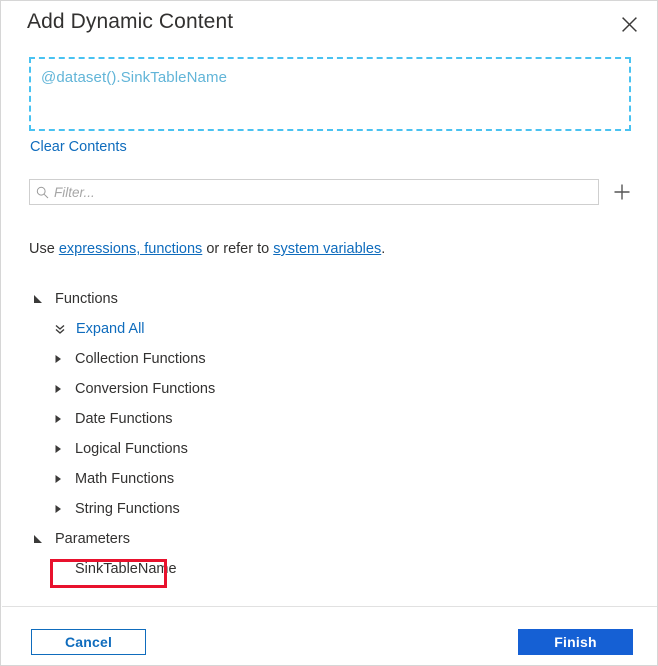 The width and height of the screenshot is (658, 666). I want to click on clear-contents-link: Clear Contents, so click(78, 147).